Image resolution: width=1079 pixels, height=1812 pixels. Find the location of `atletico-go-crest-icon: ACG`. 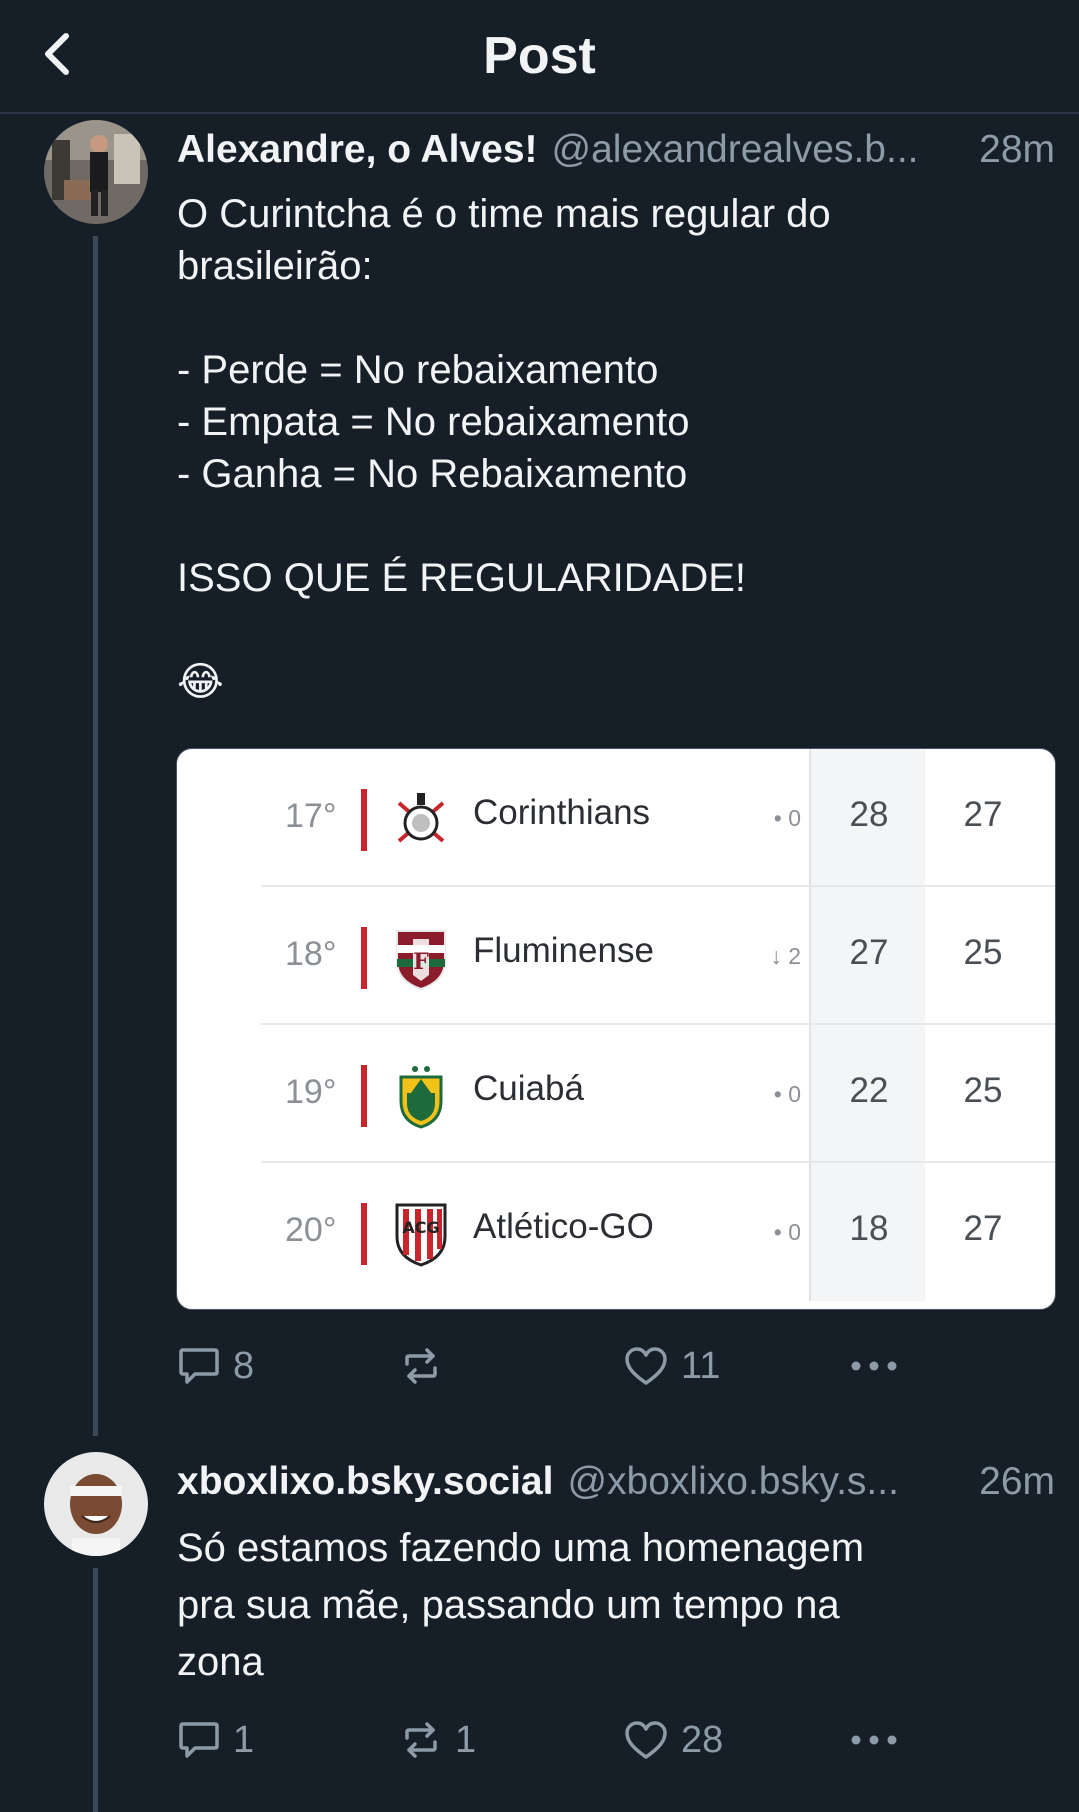

atletico-go-crest-icon: ACG is located at coordinates (421, 1235).